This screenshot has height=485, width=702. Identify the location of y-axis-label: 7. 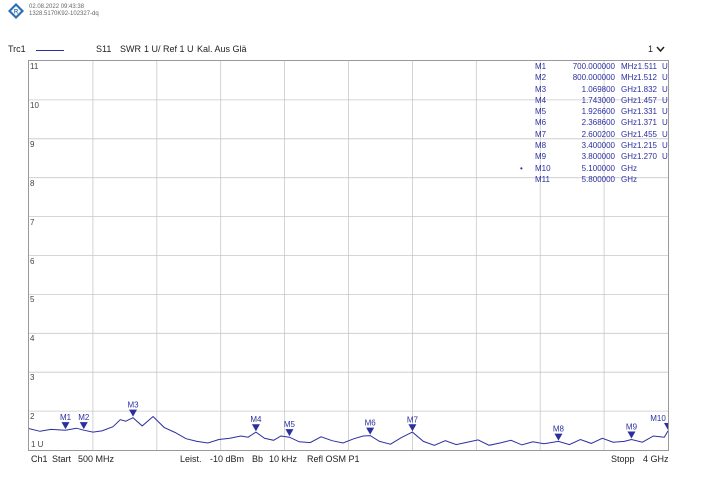
(32, 222).